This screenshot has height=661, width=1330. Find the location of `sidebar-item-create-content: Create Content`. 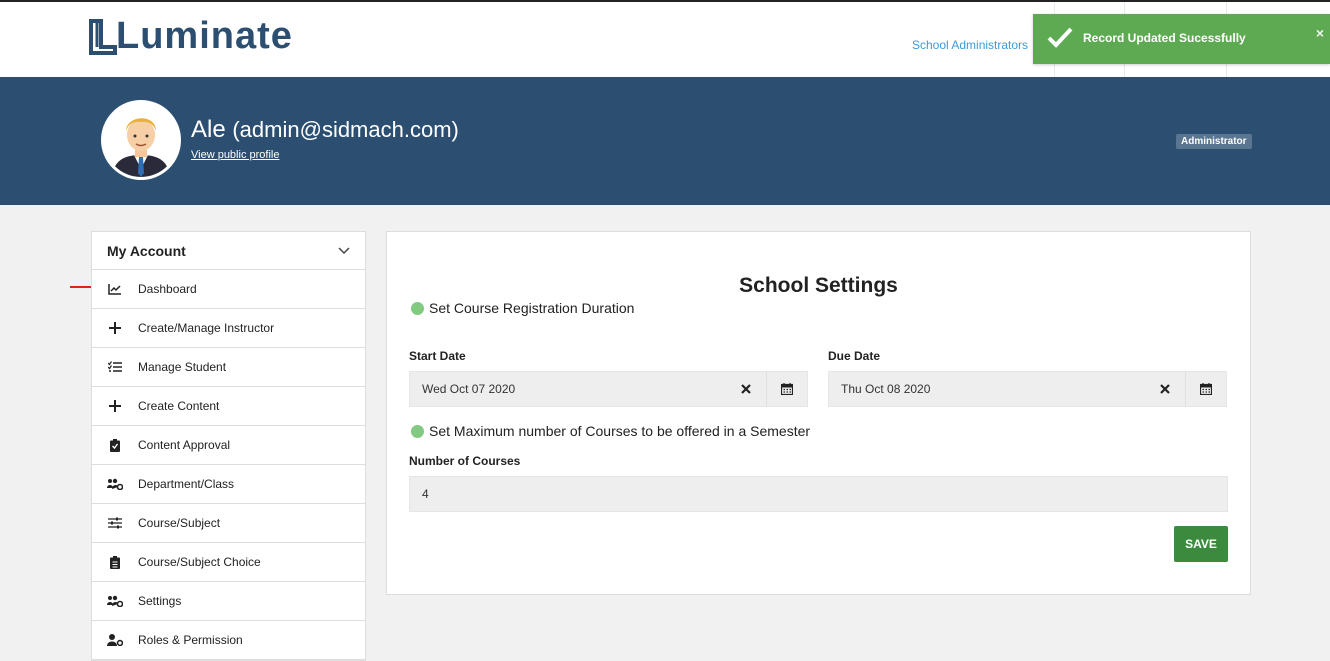

sidebar-item-create-content: Create Content is located at coordinates (228, 406).